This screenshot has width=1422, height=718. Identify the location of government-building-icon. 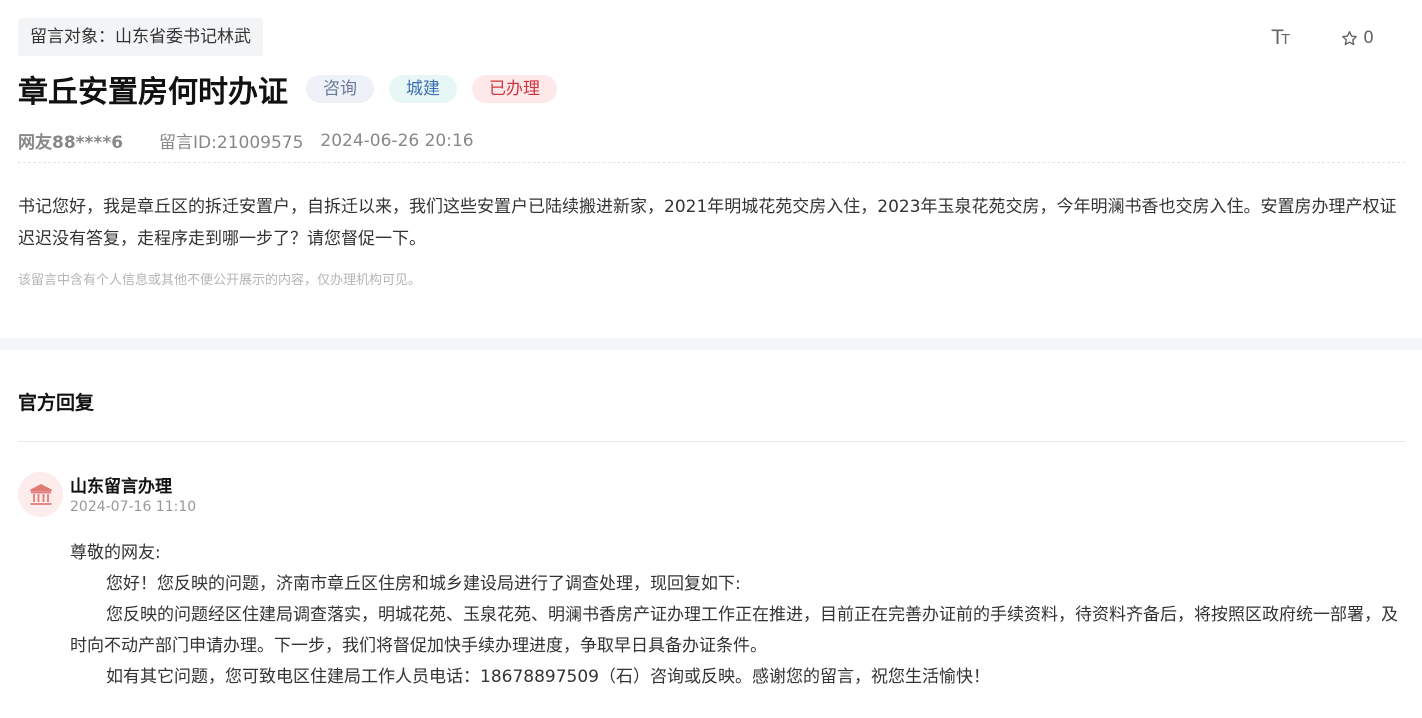
(40, 494).